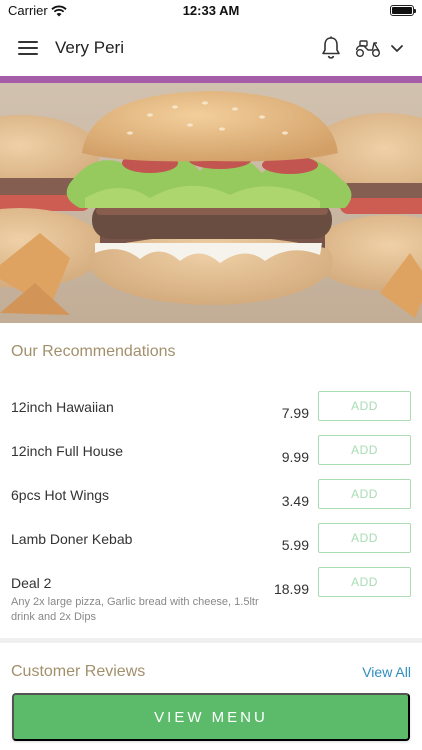 The height and width of the screenshot is (750, 422). I want to click on item-name: Deal 2, so click(31, 583).